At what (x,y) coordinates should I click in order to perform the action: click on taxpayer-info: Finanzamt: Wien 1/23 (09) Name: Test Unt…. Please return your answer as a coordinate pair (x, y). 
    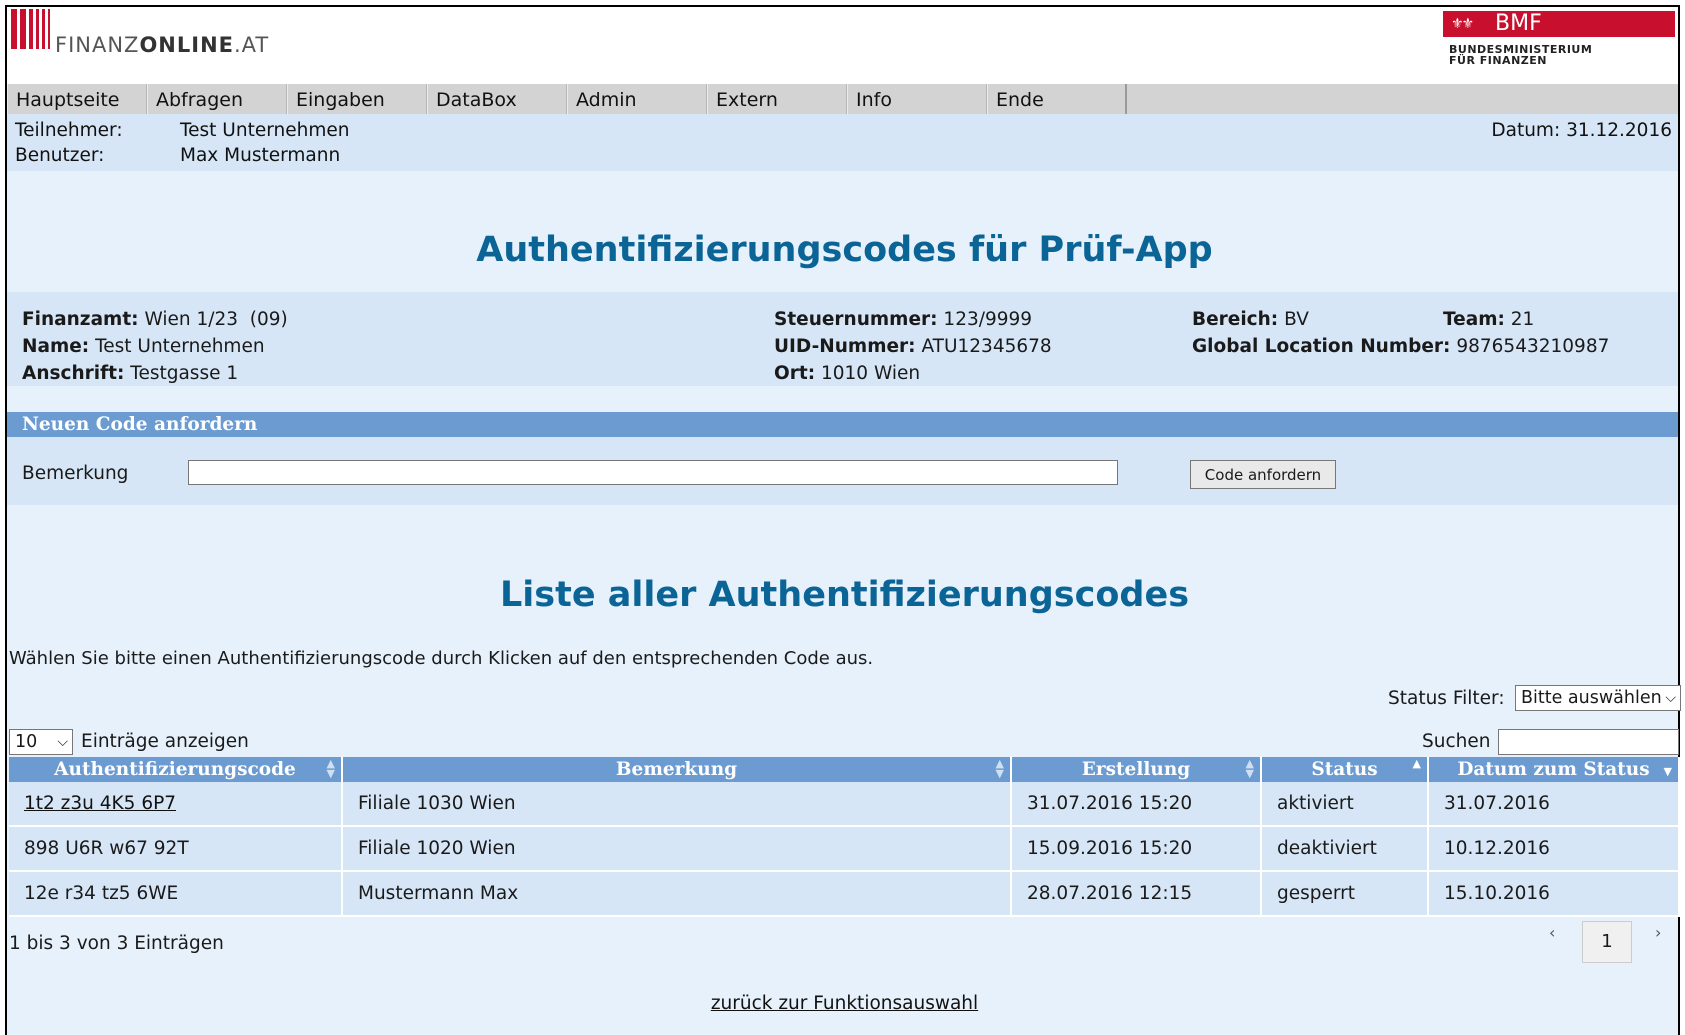
    Looking at the image, I should click on (842, 339).